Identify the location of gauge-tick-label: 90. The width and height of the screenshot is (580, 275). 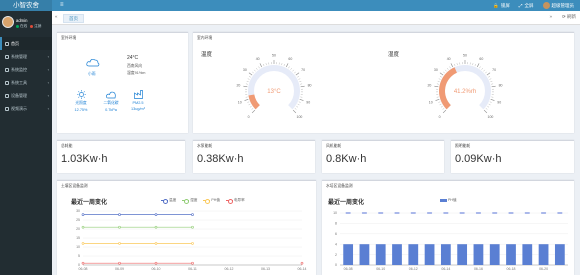
(499, 102).